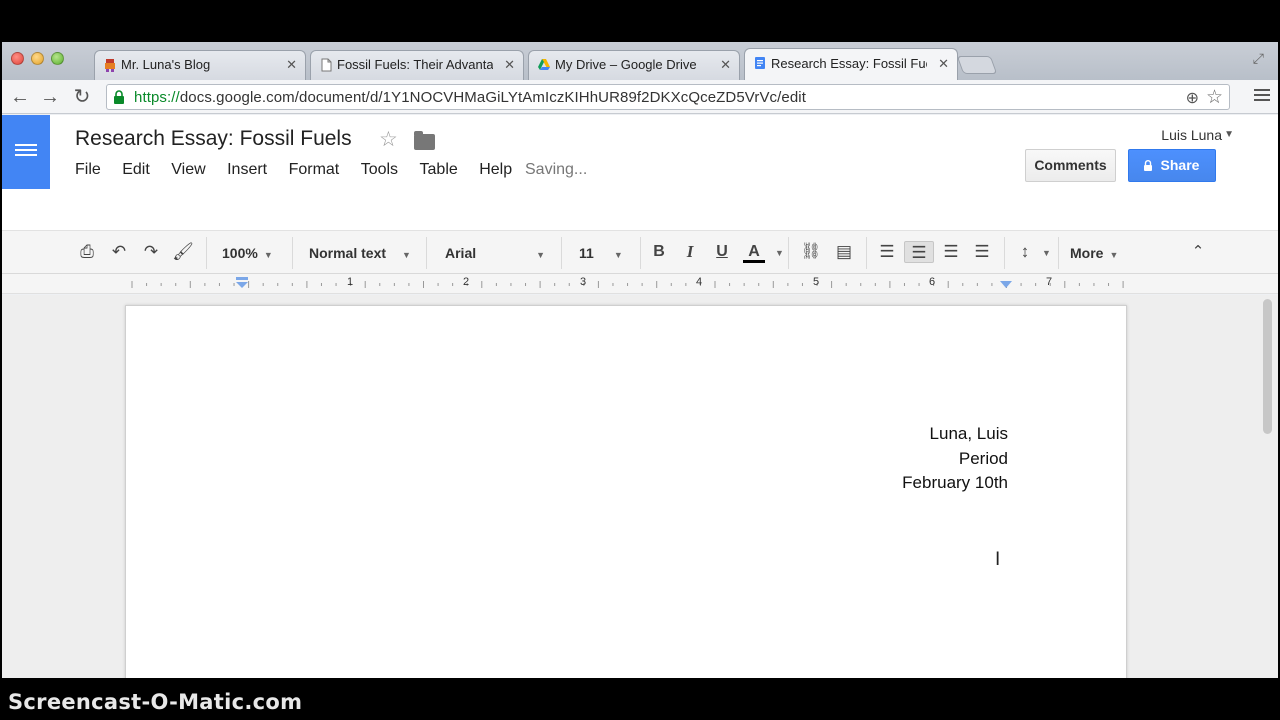  What do you see at coordinates (1180, 165) in the screenshot?
I see `share-label: Share` at bounding box center [1180, 165].